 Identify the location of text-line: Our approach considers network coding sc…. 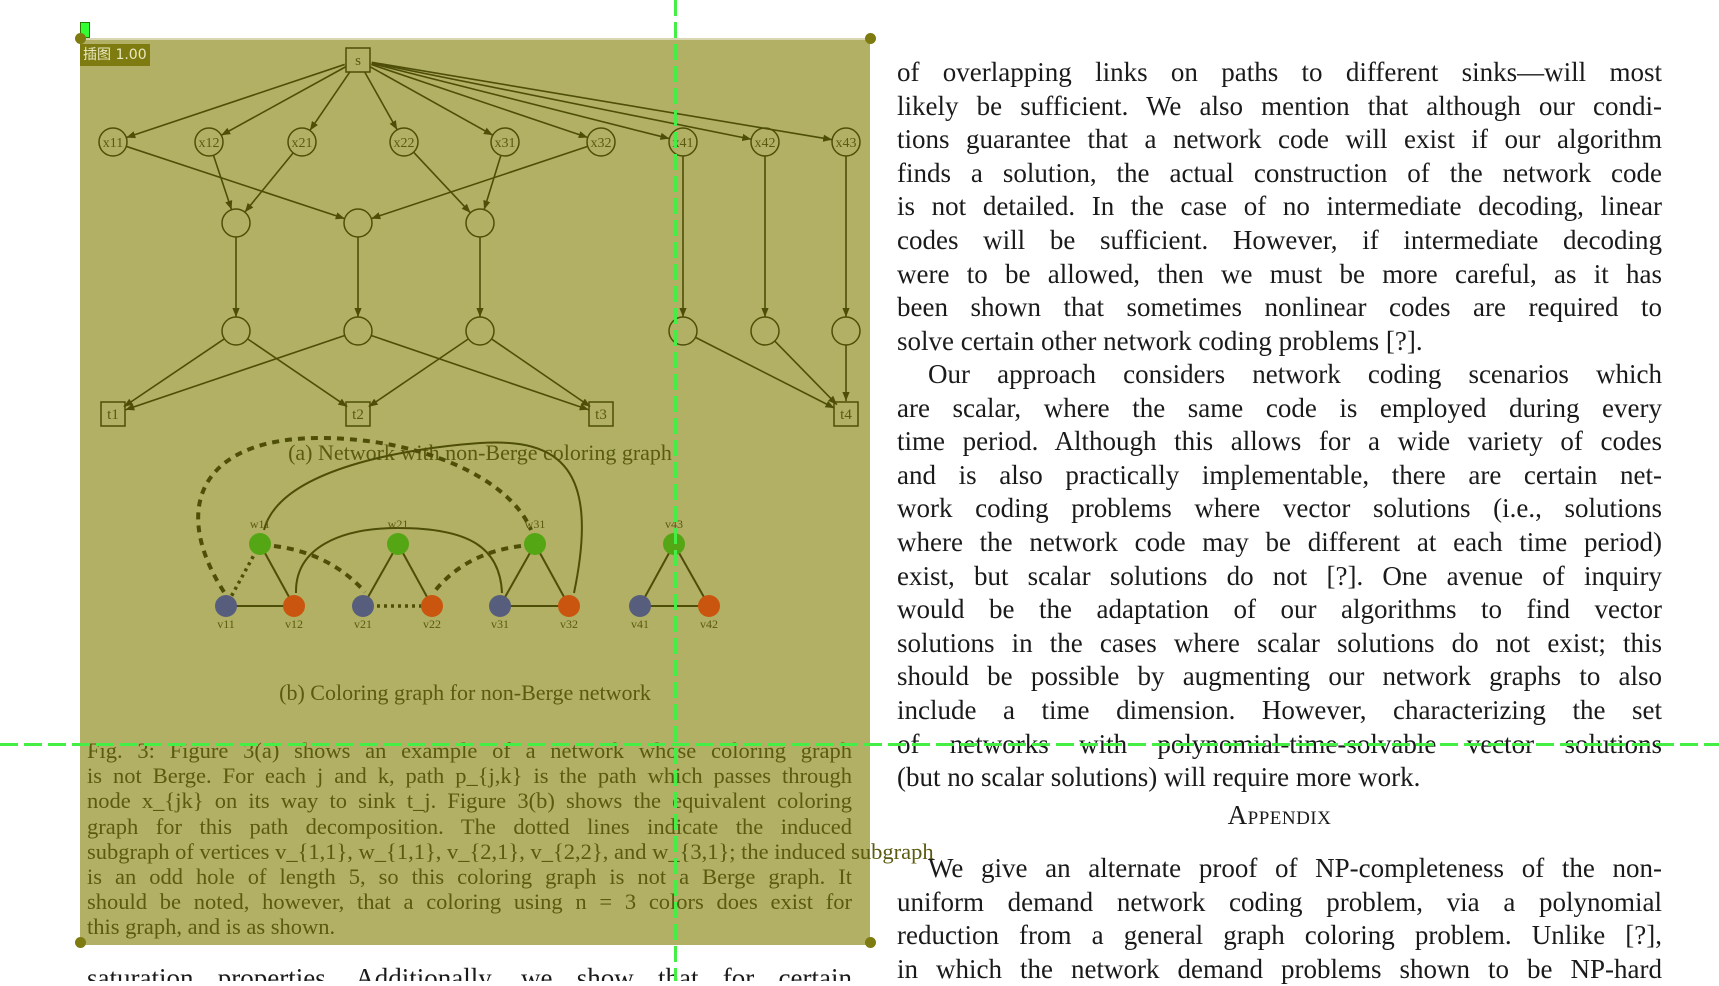
(1295, 374).